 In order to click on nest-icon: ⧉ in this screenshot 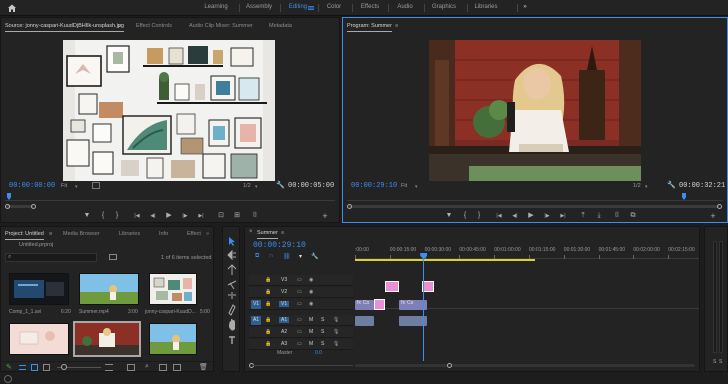, I will do `click(257, 256)`.